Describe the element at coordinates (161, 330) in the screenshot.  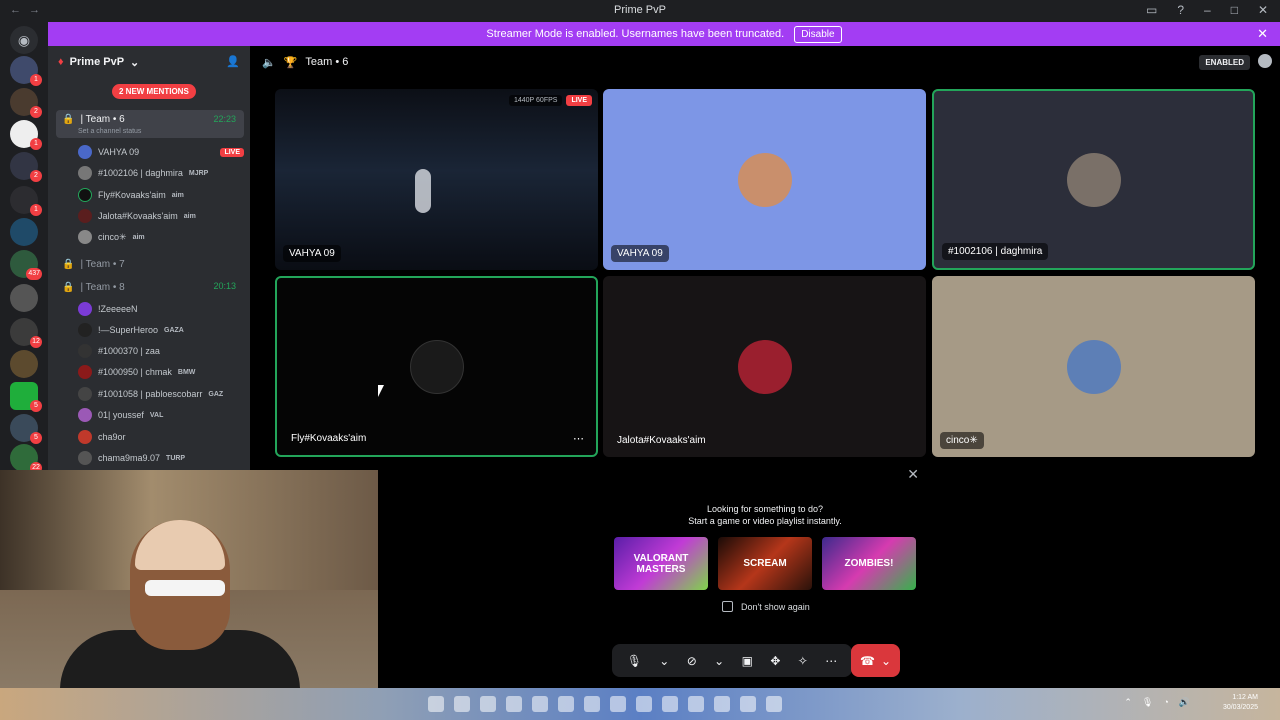
I see `voice-user: !—SuperHeroo GAZA` at that location.